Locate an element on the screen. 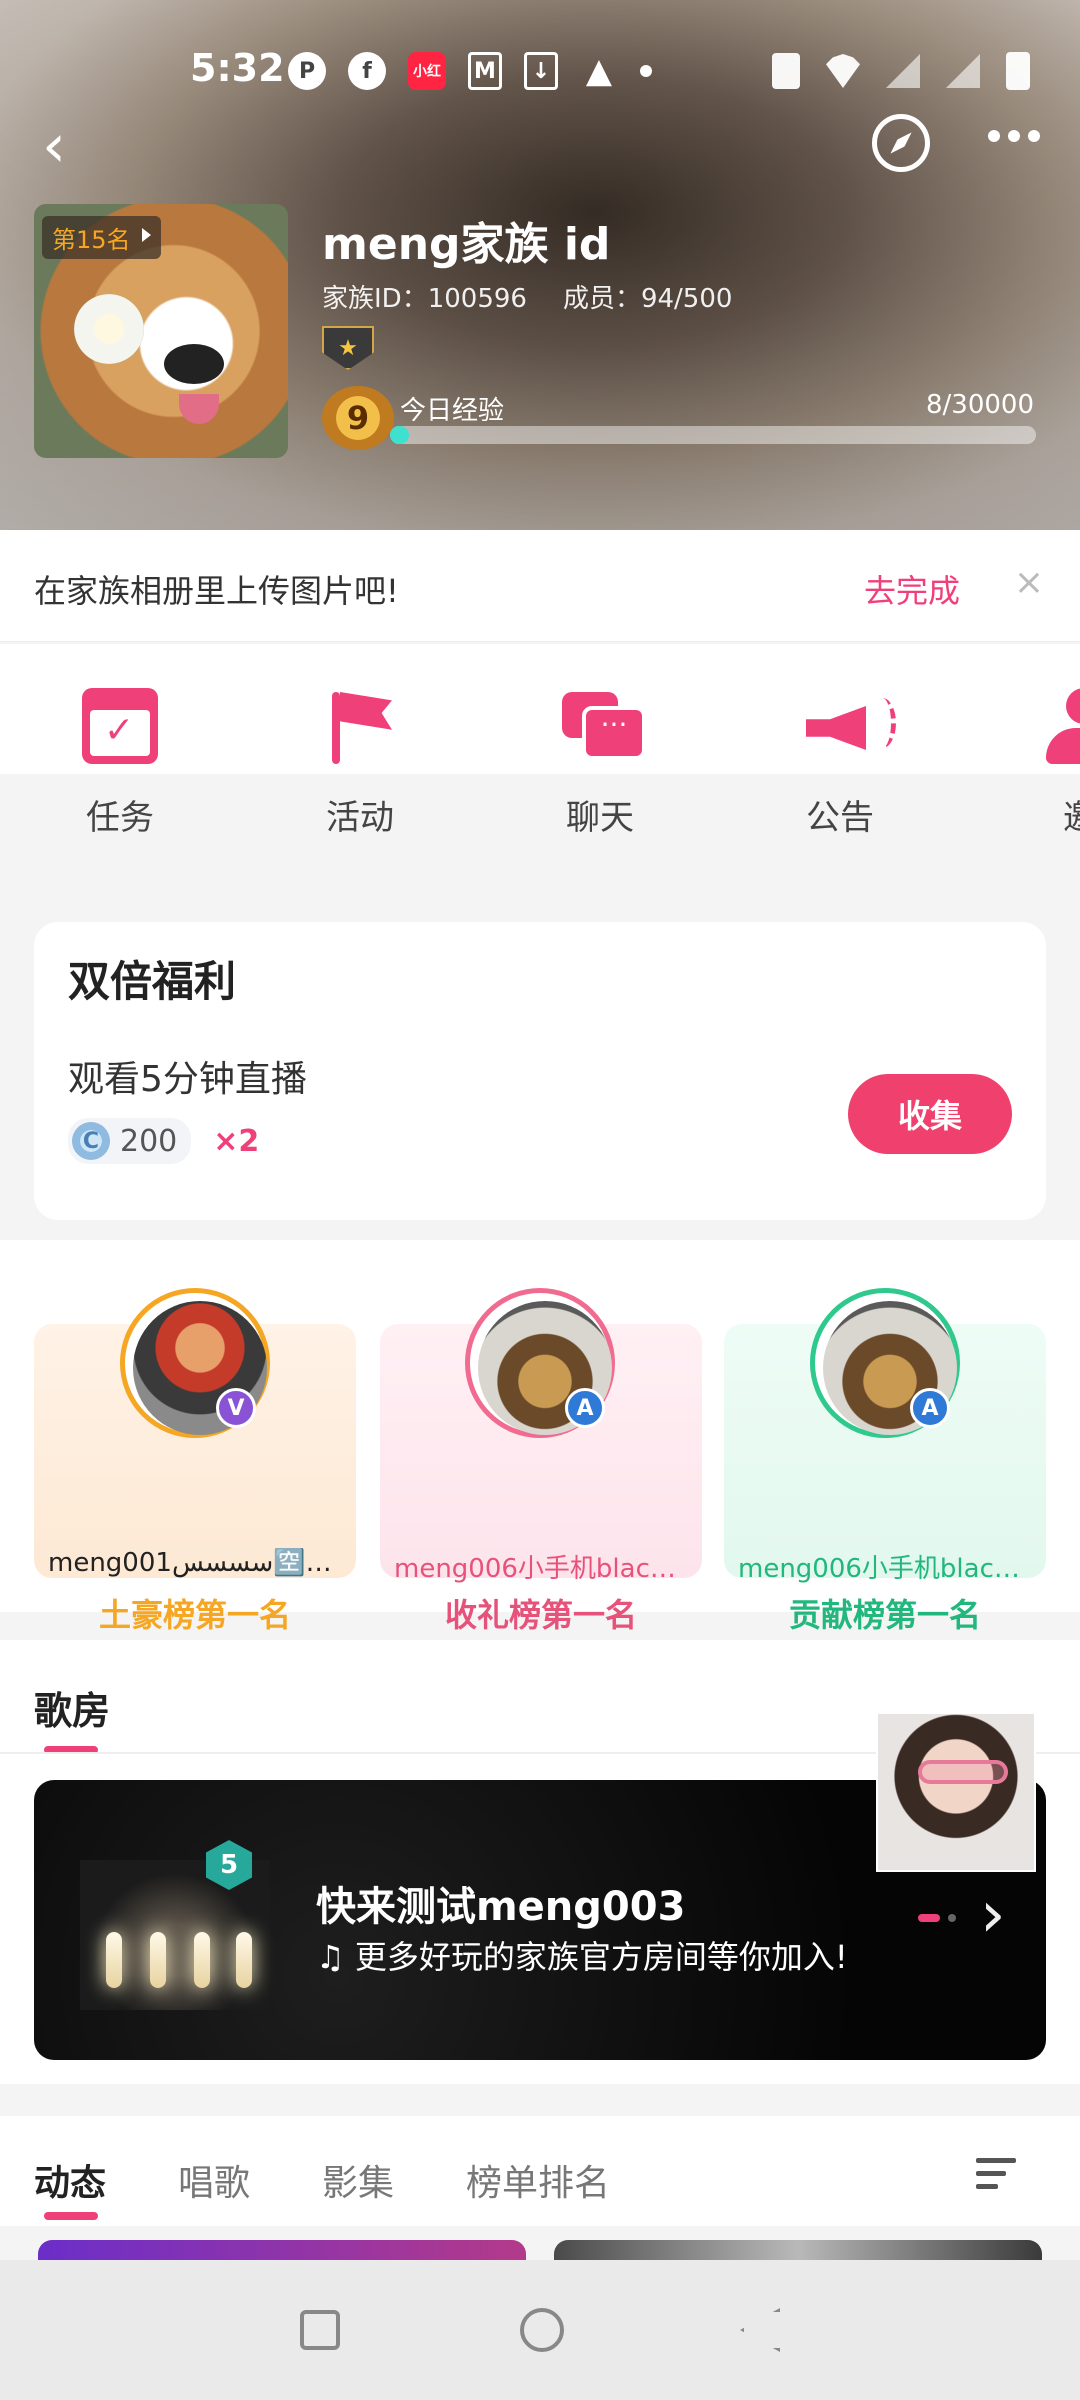 The image size is (1080, 2400). family-level-icon: 9 is located at coordinates (358, 418).